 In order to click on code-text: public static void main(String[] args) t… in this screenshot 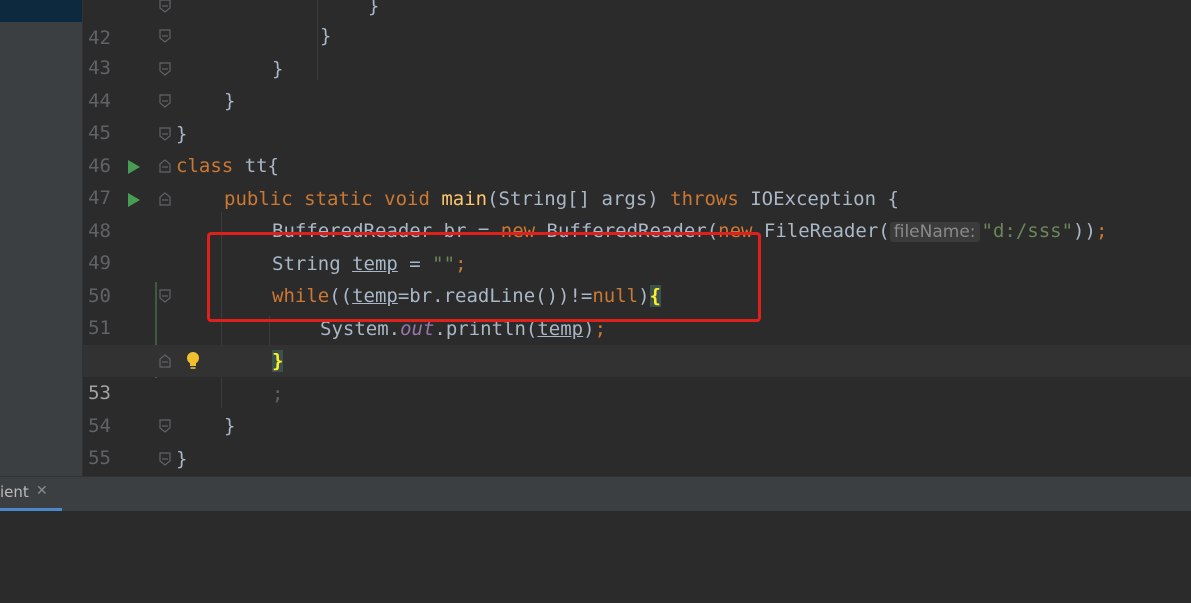, I will do `click(561, 199)`.